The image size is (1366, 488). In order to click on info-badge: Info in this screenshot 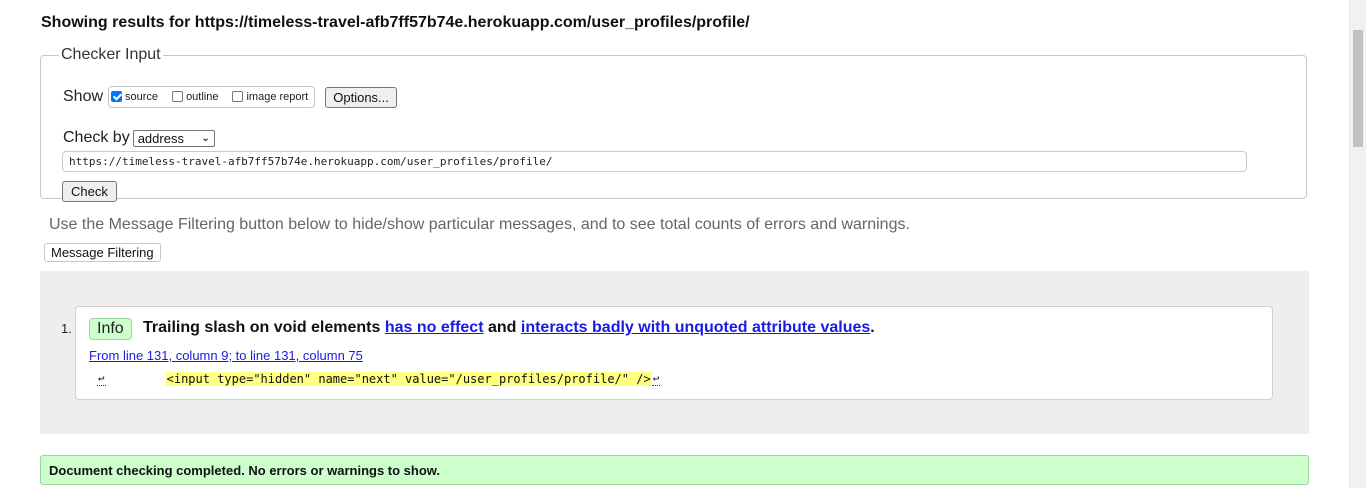, I will do `click(110, 329)`.